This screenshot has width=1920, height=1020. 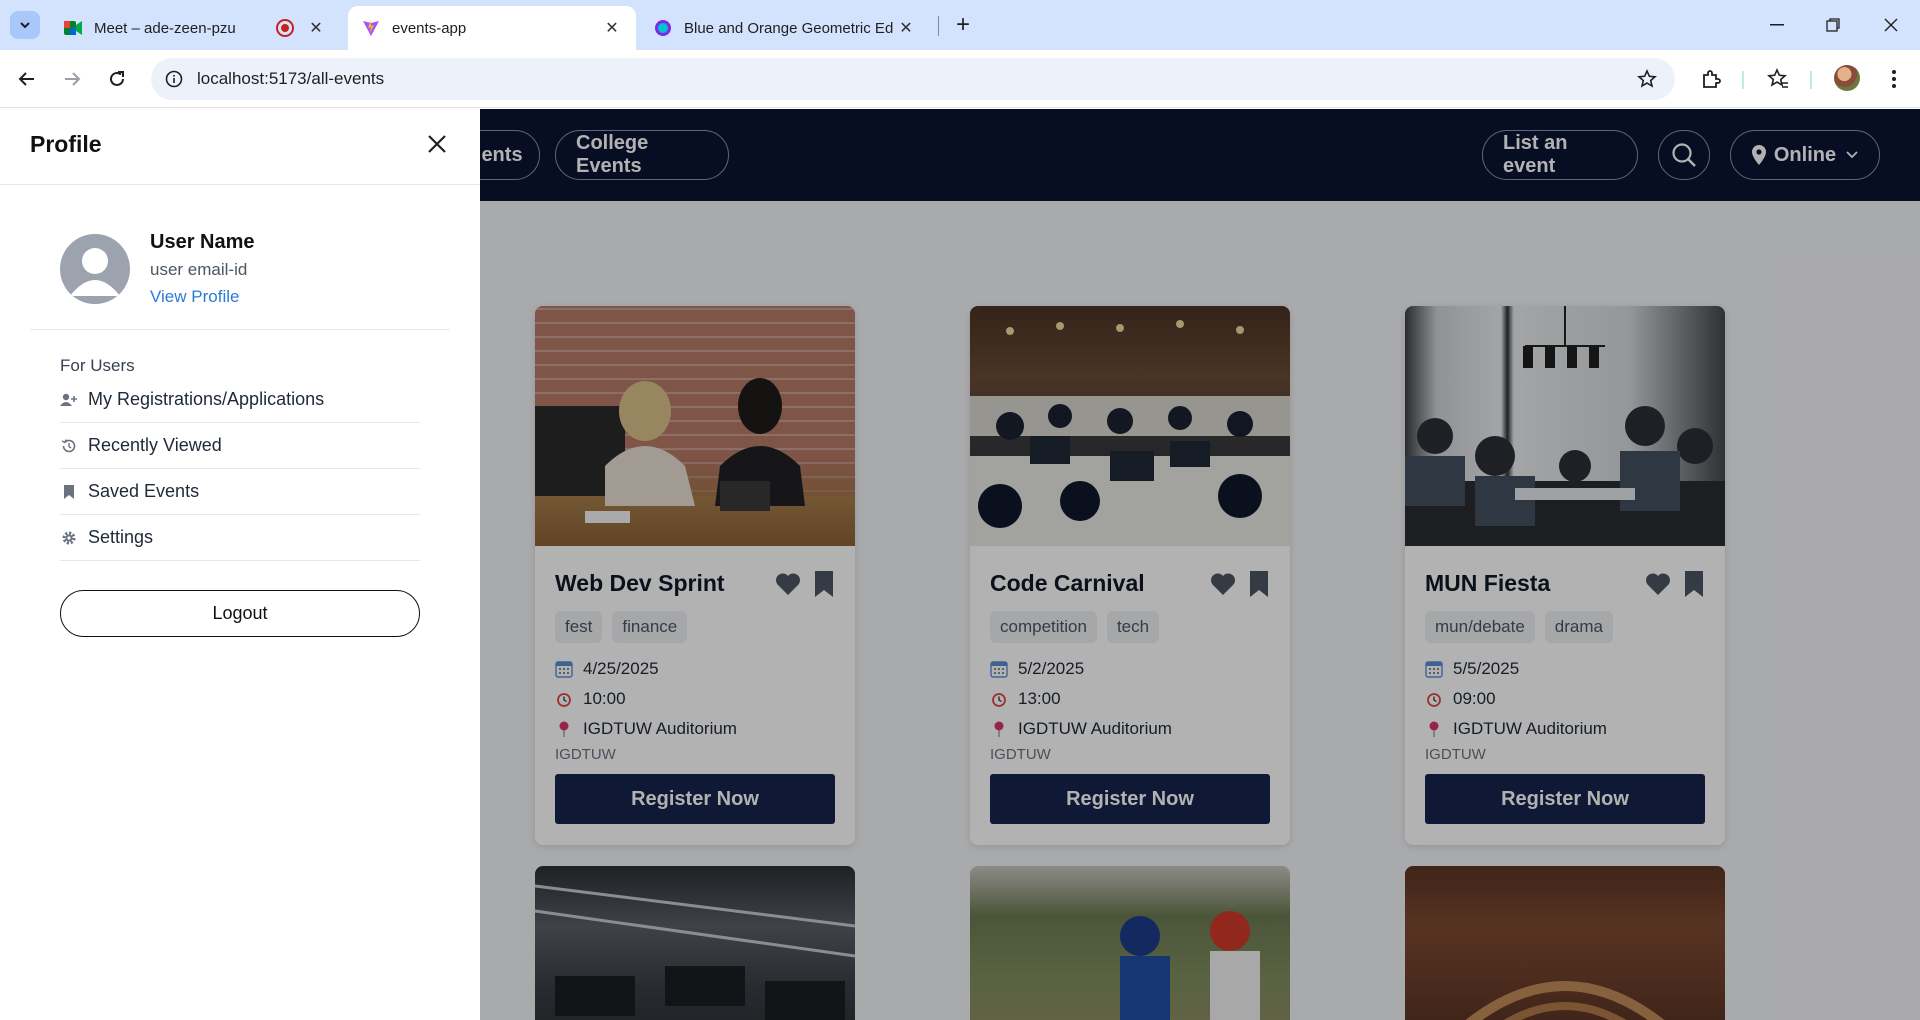 I want to click on user-name: User Name, so click(x=202, y=242).